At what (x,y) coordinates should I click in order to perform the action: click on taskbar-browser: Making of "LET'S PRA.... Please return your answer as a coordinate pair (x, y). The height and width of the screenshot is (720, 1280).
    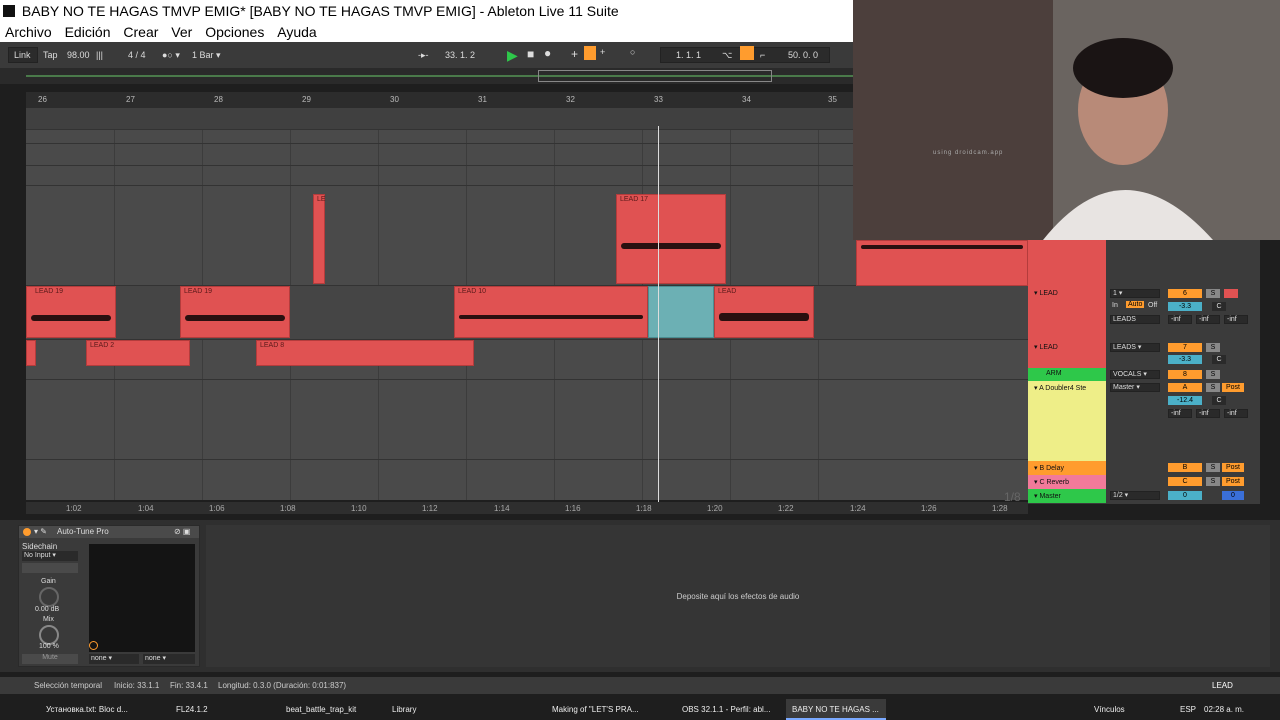
    Looking at the image, I should click on (601, 709).